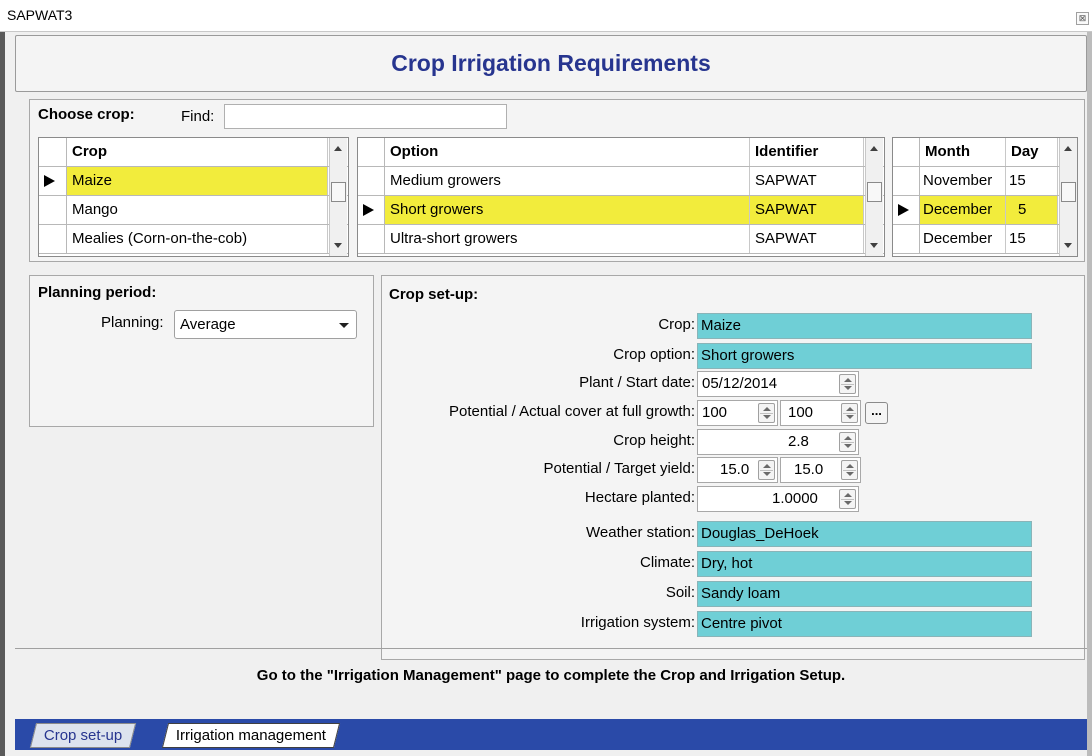 The image size is (1092, 756). Describe the element at coordinates (864, 356) in the screenshot. I see `crop-option-field: Short growers` at that location.